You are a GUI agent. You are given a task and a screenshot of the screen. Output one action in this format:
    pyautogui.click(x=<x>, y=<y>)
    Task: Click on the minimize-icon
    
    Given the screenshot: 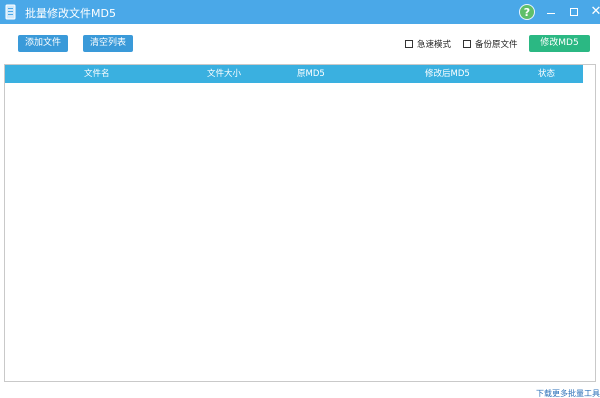 What is the action you would take?
    pyautogui.click(x=551, y=13)
    